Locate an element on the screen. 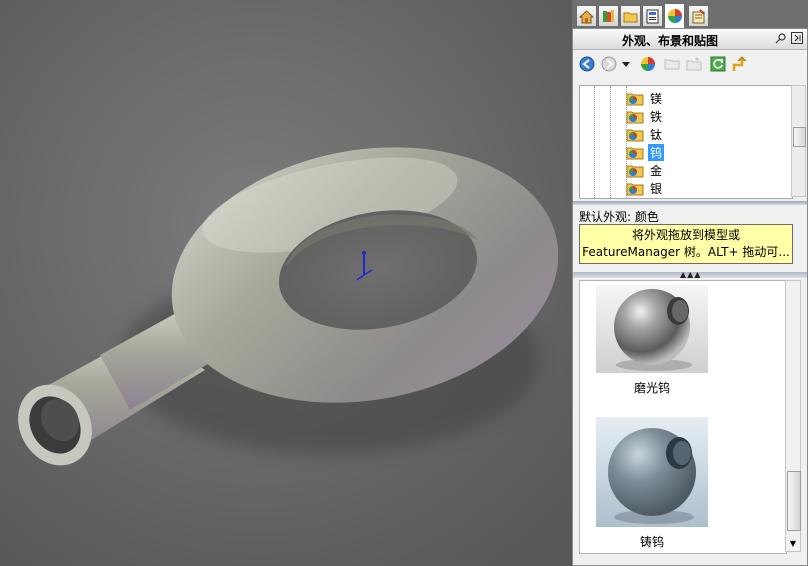  appearance-tree: 镁 铁 钛 钨 金 银 is located at coordinates (686, 142).